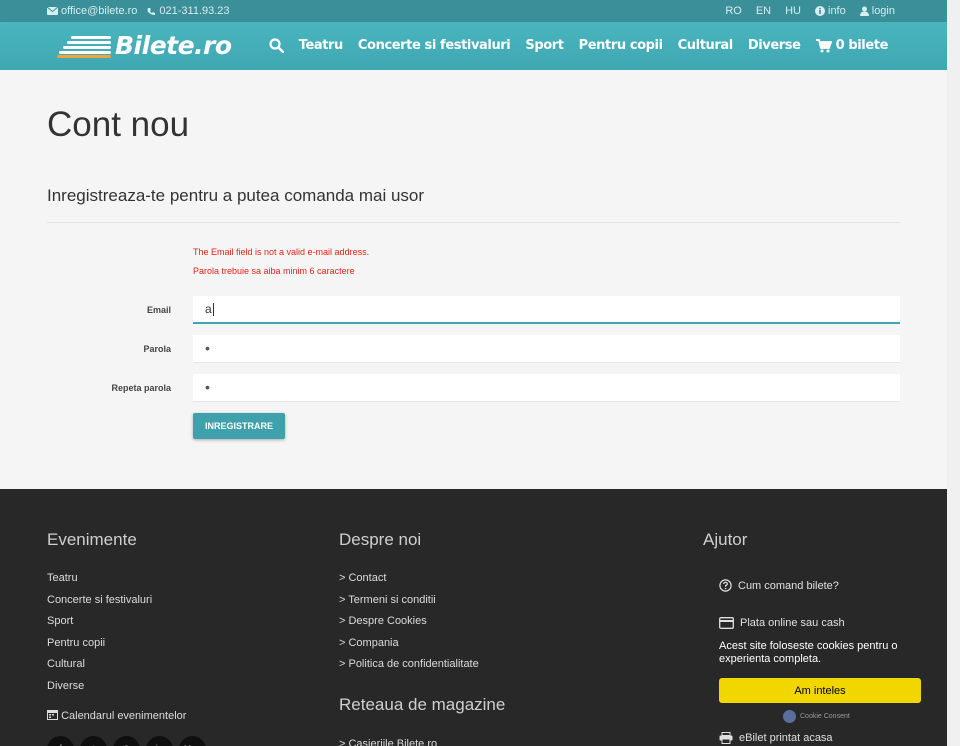 Image resolution: width=960 pixels, height=746 pixels. What do you see at coordinates (274, 271) in the screenshot?
I see `error-password: Parola trebuie sa aiba minim 6 caractere` at bounding box center [274, 271].